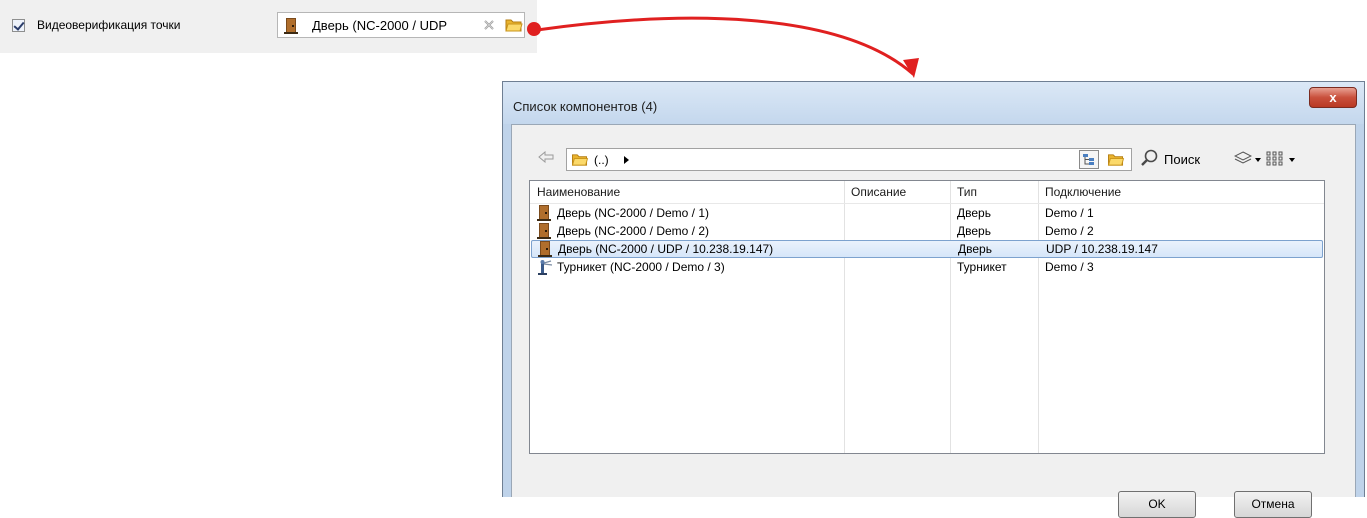 The image size is (1367, 518). What do you see at coordinates (933, 103) in the screenshot?
I see `dialog-title-bar: Список компонентов (4) x` at bounding box center [933, 103].